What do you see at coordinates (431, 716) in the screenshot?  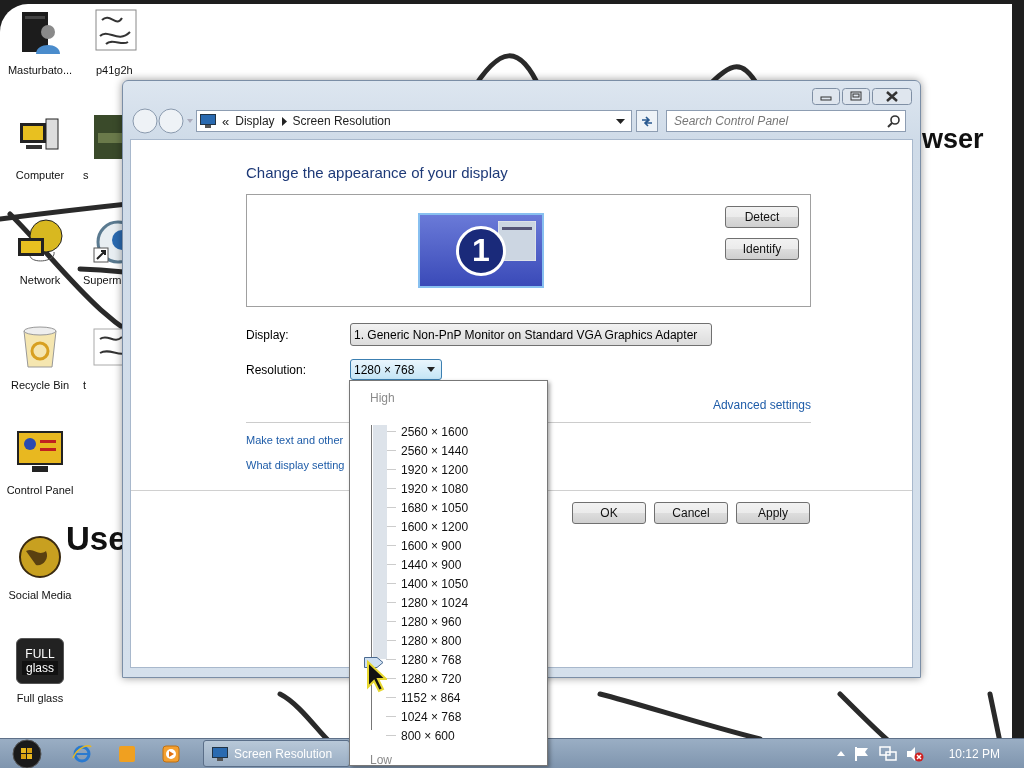 I see `resolution-option: 1024 × 768` at bounding box center [431, 716].